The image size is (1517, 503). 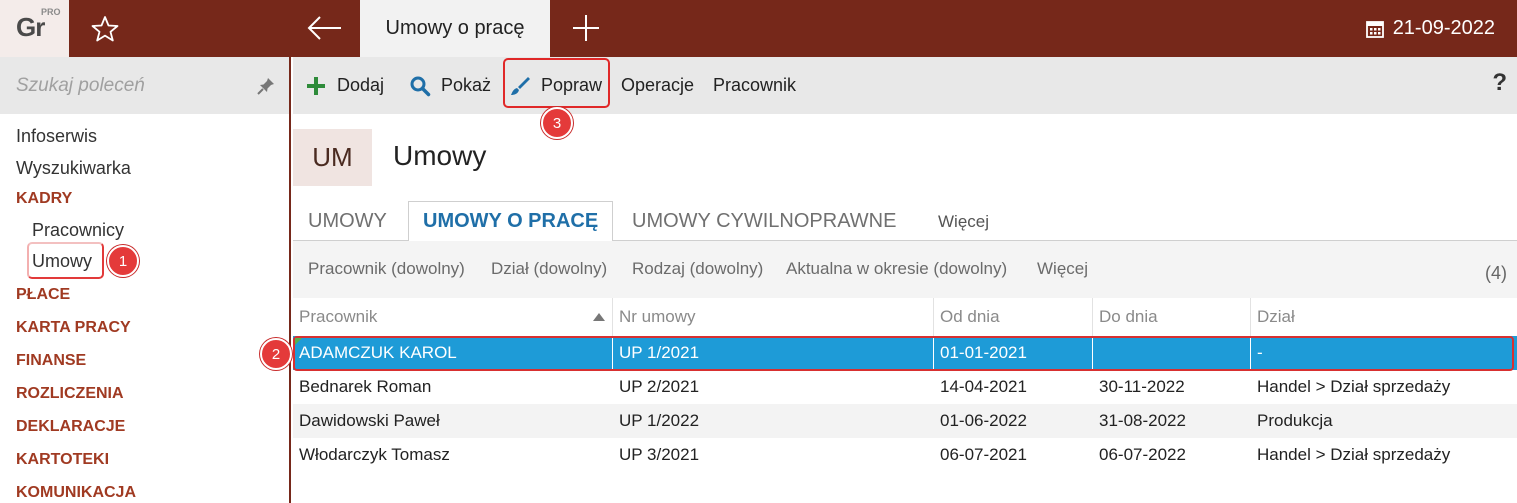 I want to click on sort-ascending-icon, so click(x=599, y=317).